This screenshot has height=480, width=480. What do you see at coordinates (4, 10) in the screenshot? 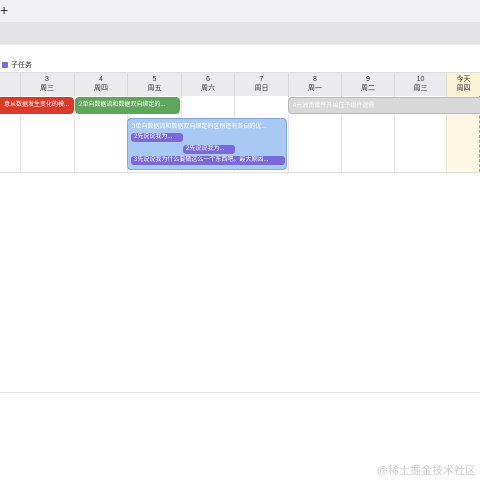
I see `new-tab-icon: +` at bounding box center [4, 10].